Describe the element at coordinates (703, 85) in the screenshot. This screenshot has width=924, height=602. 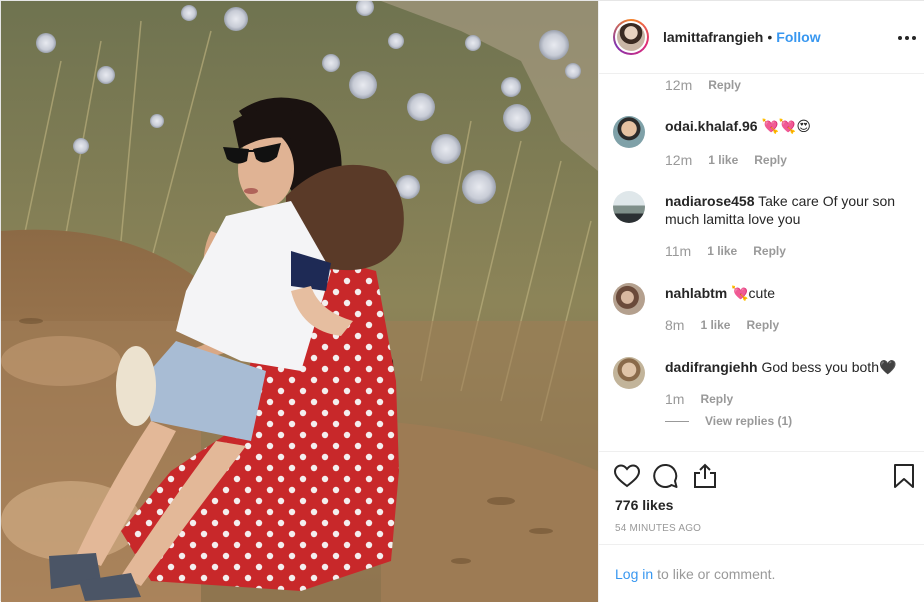
I see `comment-meta: 12m Reply` at that location.